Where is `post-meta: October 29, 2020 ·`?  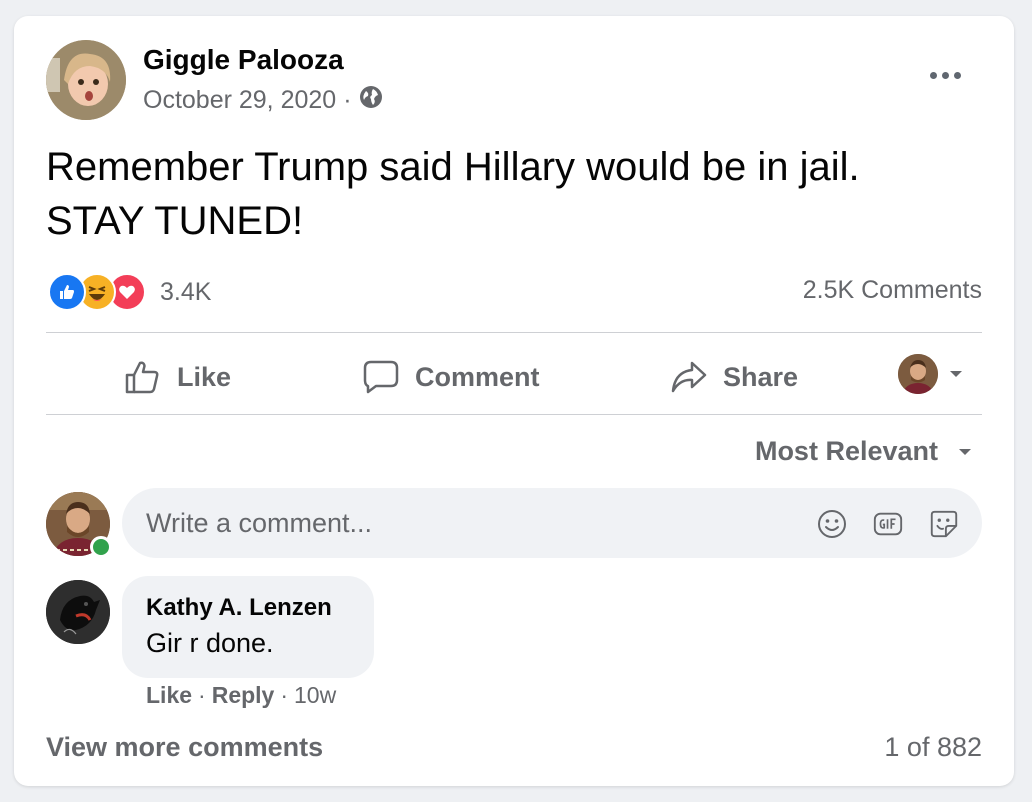 post-meta: October 29, 2020 · is located at coordinates (263, 100).